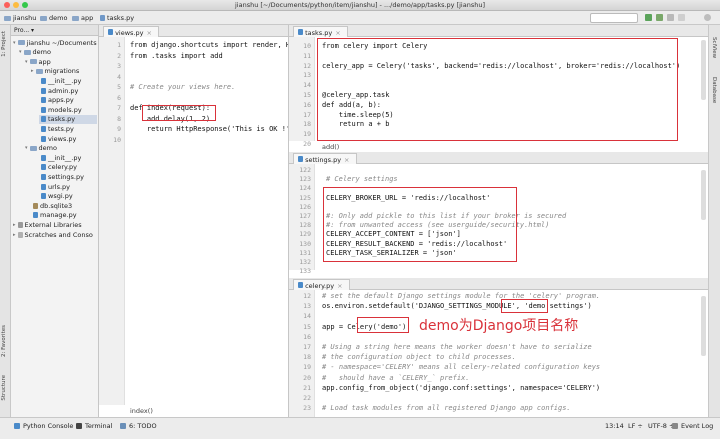 The width and height of the screenshot is (720, 439). Describe the element at coordinates (117, 18) in the screenshot. I see `breadcrumb-file: tasks.py` at that location.